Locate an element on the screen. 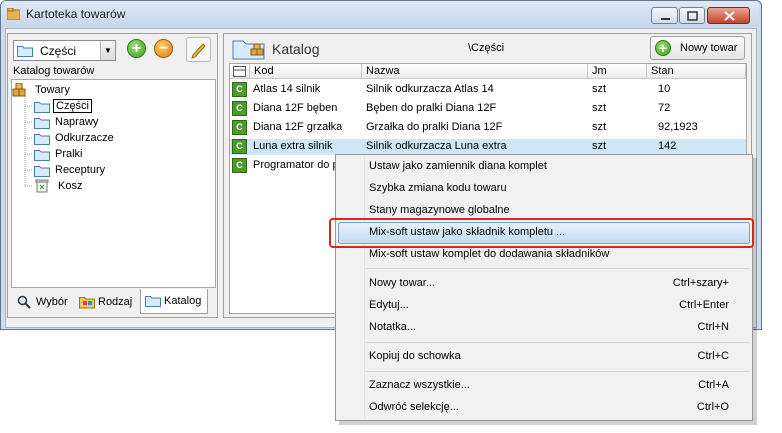 This screenshot has width=782, height=433. tab-wybor-label: Wybór is located at coordinates (52, 302).